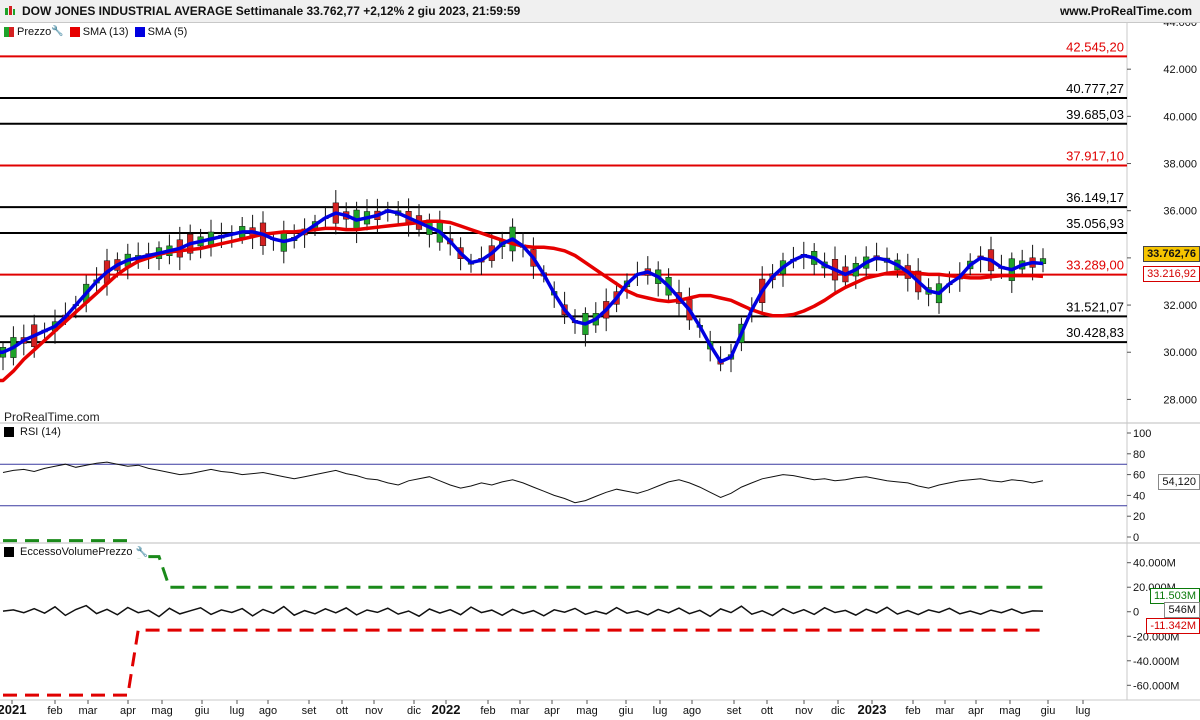 This screenshot has height=720, width=1200. What do you see at coordinates (1180, 212) in the screenshot?
I see `y-tick-label: 36.000` at bounding box center [1180, 212].